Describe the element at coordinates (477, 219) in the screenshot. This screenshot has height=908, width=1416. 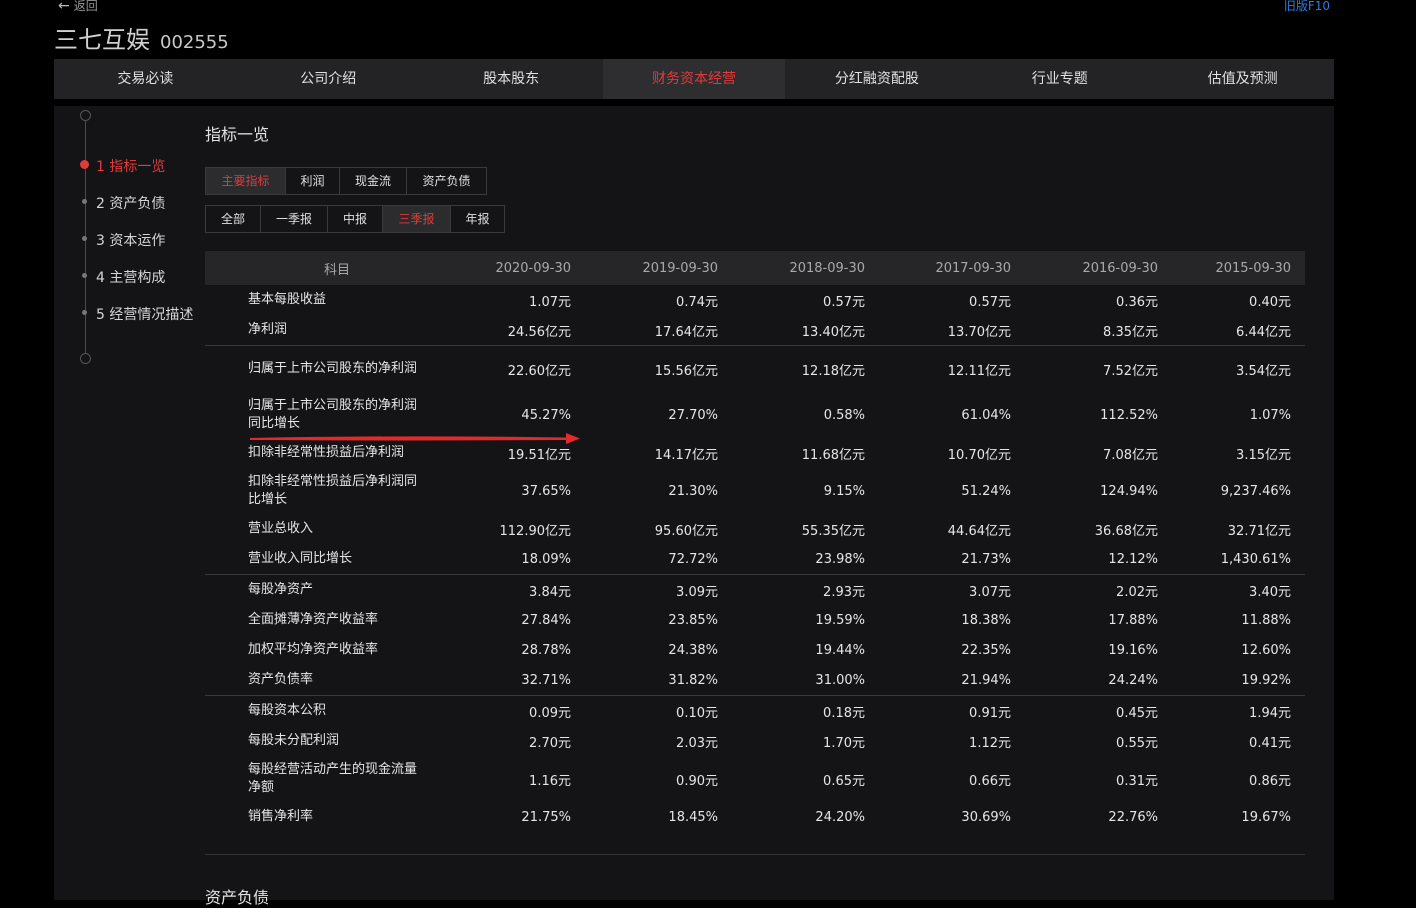
I see `tab-period-annual: 年报` at that location.